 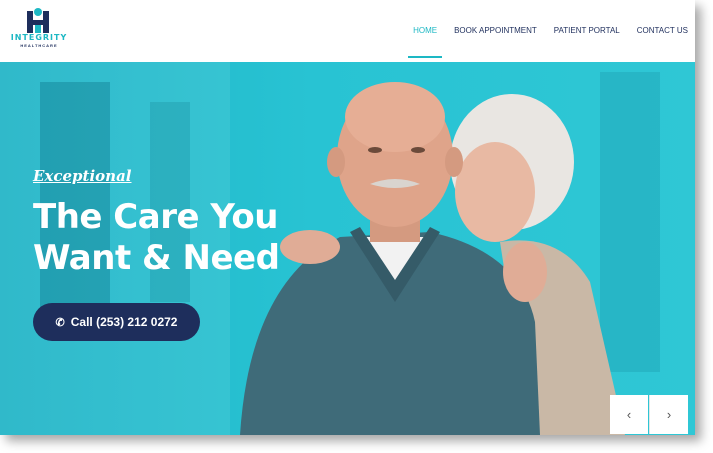 What do you see at coordinates (39, 37) in the screenshot?
I see `logo-wordmark: INTEGRITY` at bounding box center [39, 37].